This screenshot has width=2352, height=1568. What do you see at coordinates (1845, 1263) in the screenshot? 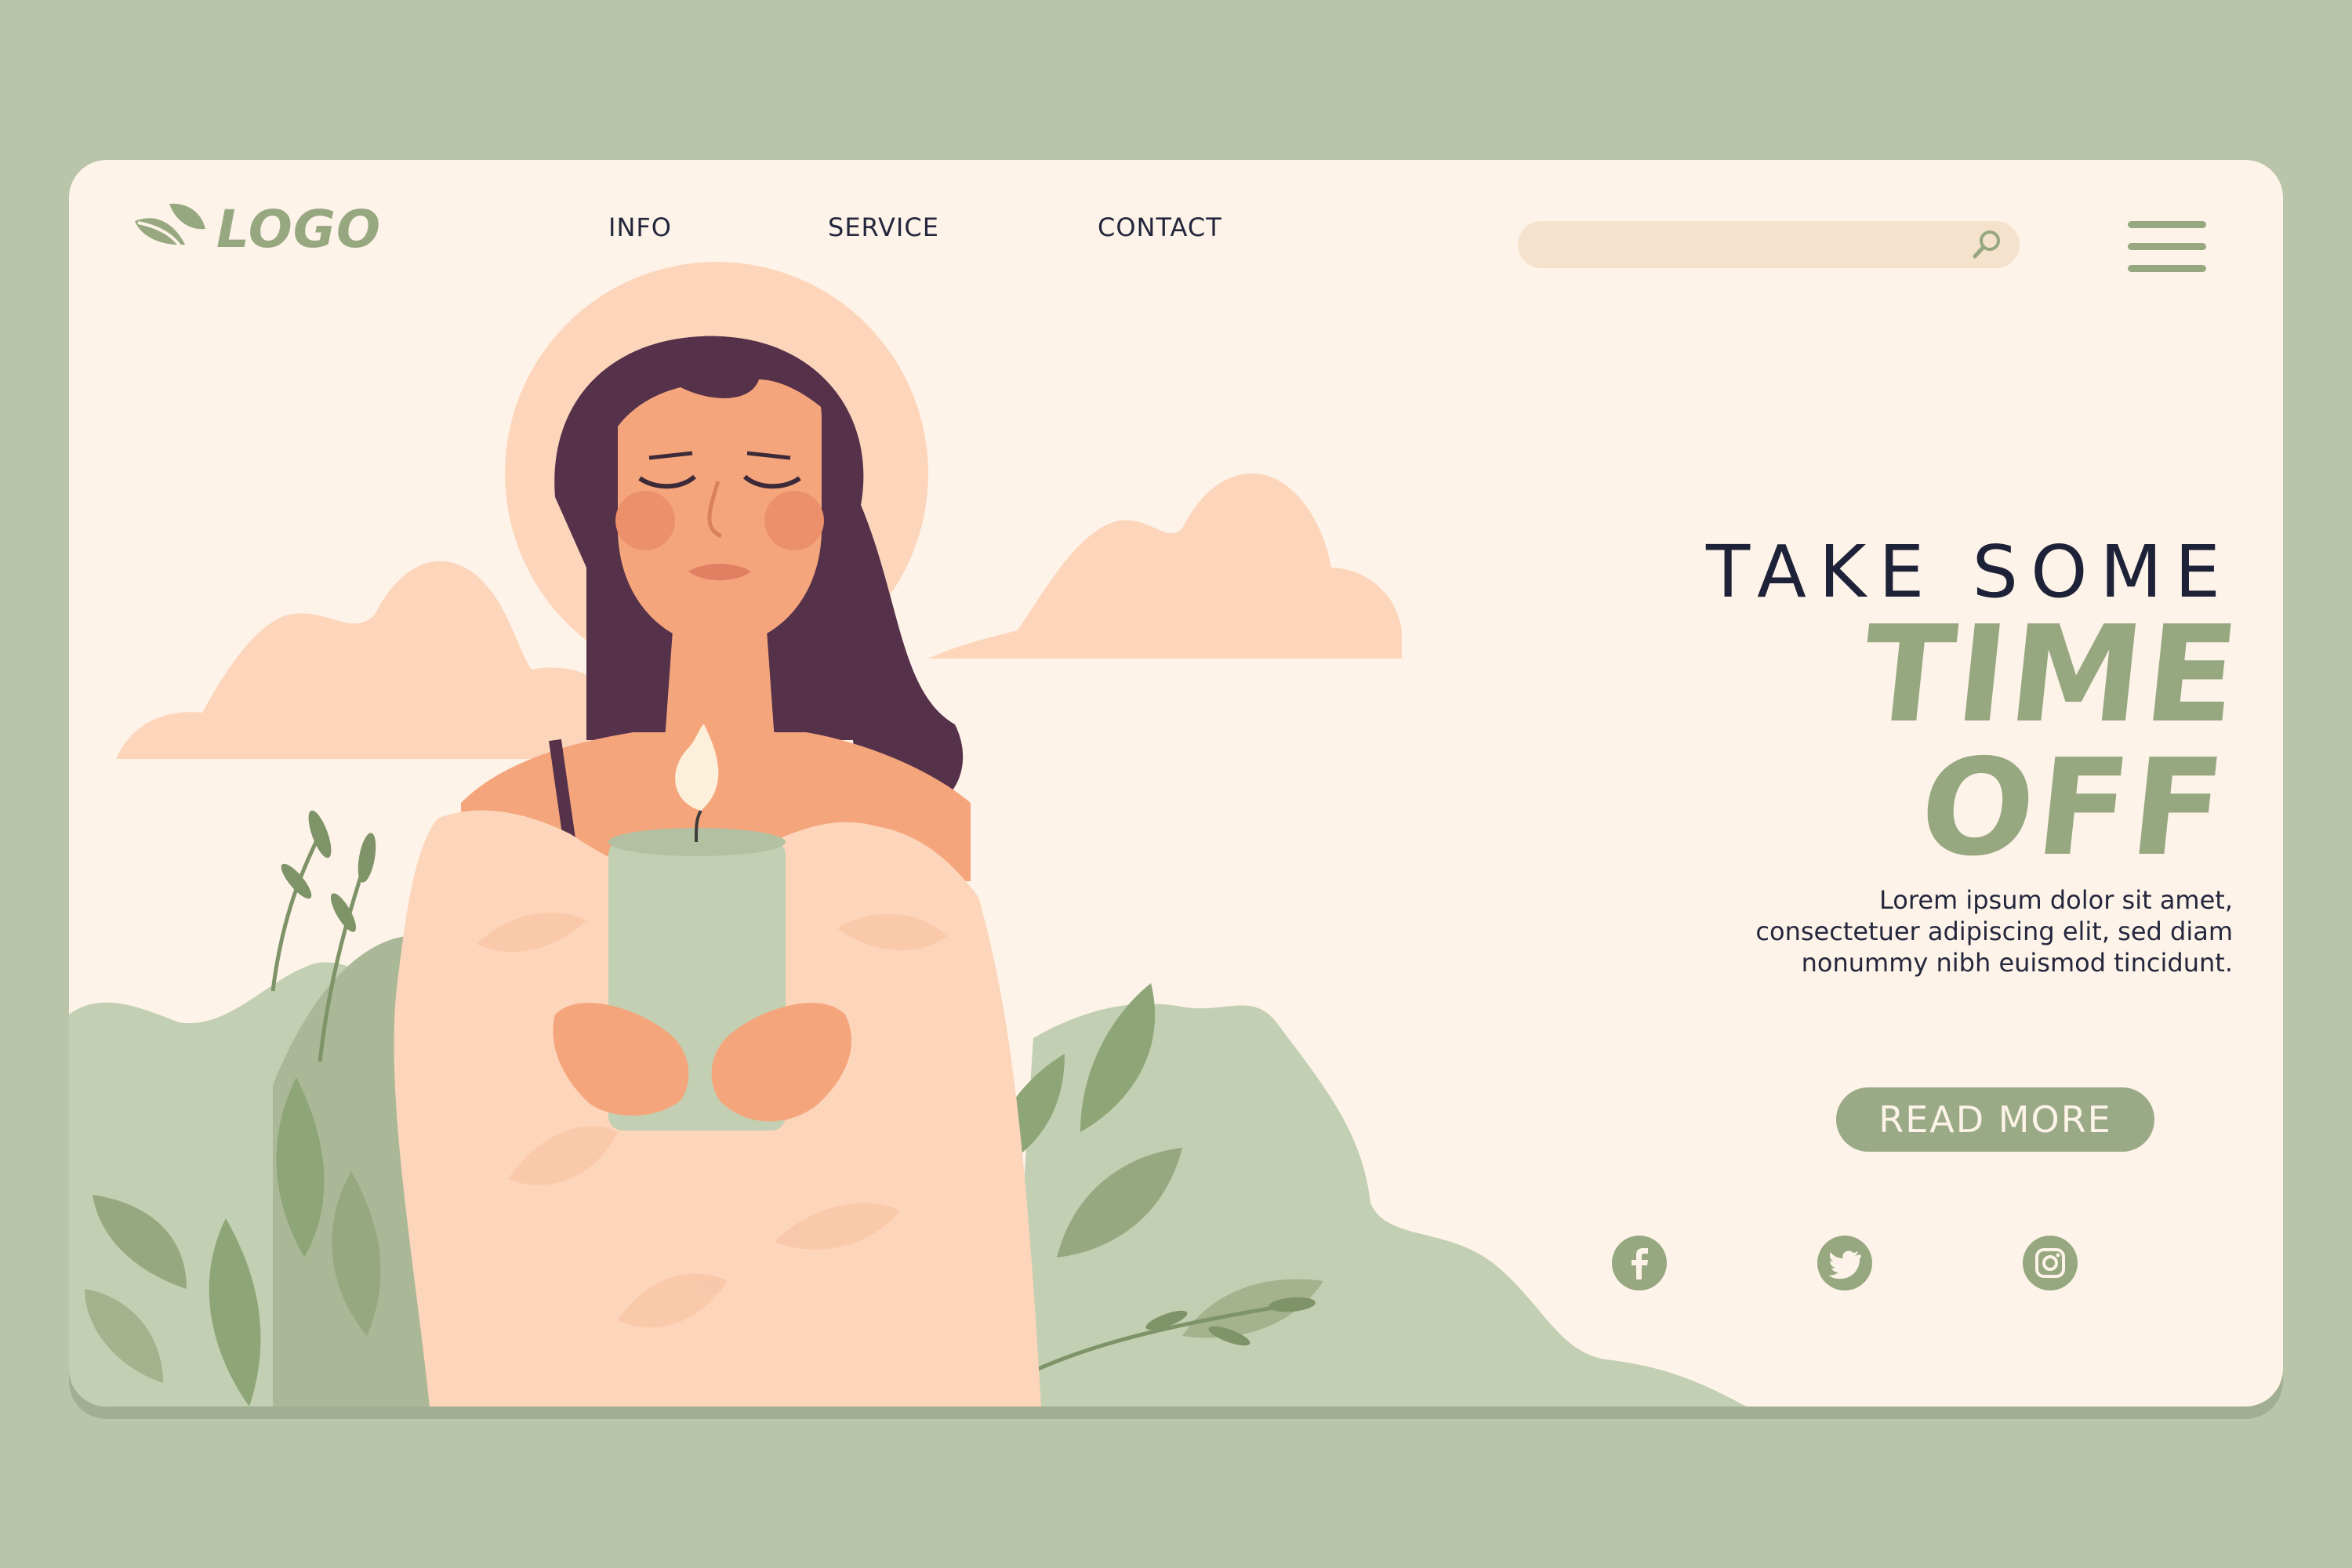
I see `twitter-icon` at bounding box center [1845, 1263].